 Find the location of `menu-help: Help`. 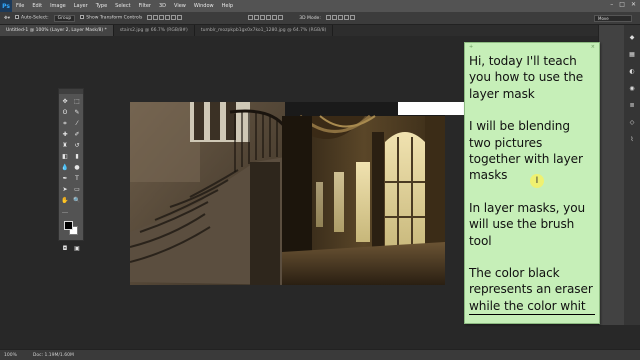

menu-help: Help is located at coordinates (227, 6).